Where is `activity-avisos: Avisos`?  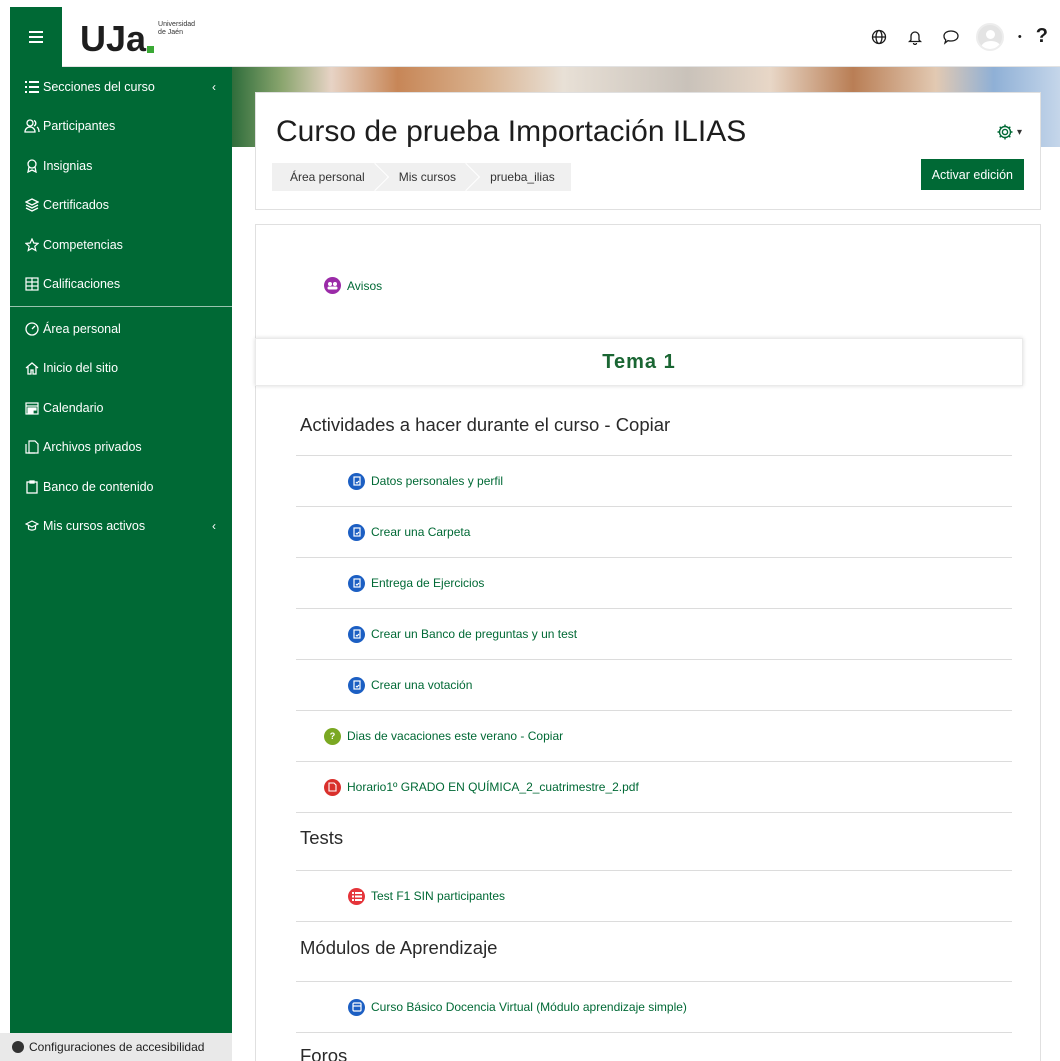
activity-avisos: Avisos is located at coordinates (353, 285).